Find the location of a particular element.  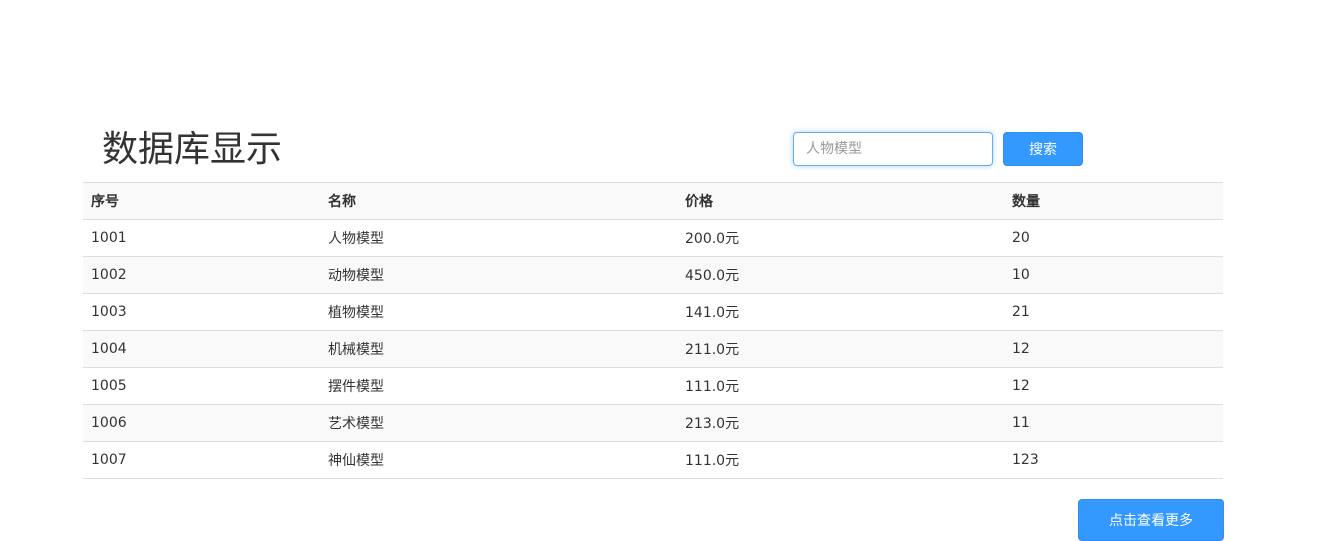

table-row: 1007 神仙模型 111.0元 123 is located at coordinates (653, 460).